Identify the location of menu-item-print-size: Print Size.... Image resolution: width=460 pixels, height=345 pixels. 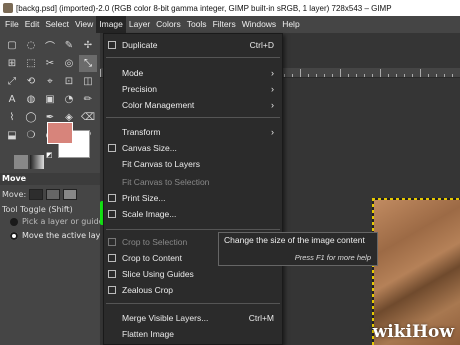
(193, 198).